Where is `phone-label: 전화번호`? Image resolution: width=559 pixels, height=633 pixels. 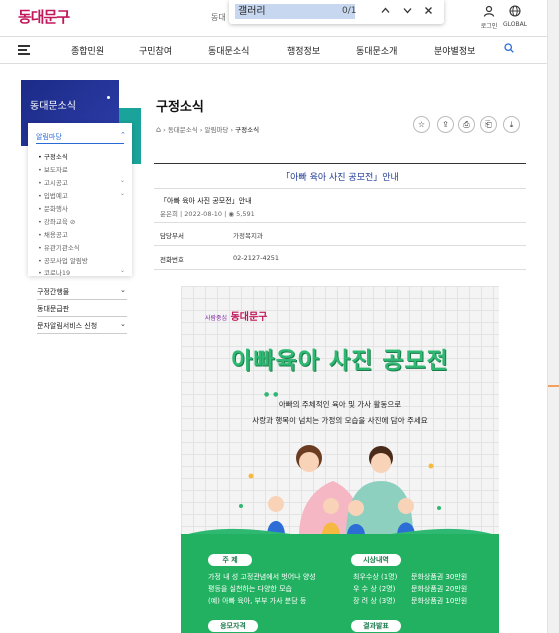 phone-label: 전화번호 is located at coordinates (172, 260).